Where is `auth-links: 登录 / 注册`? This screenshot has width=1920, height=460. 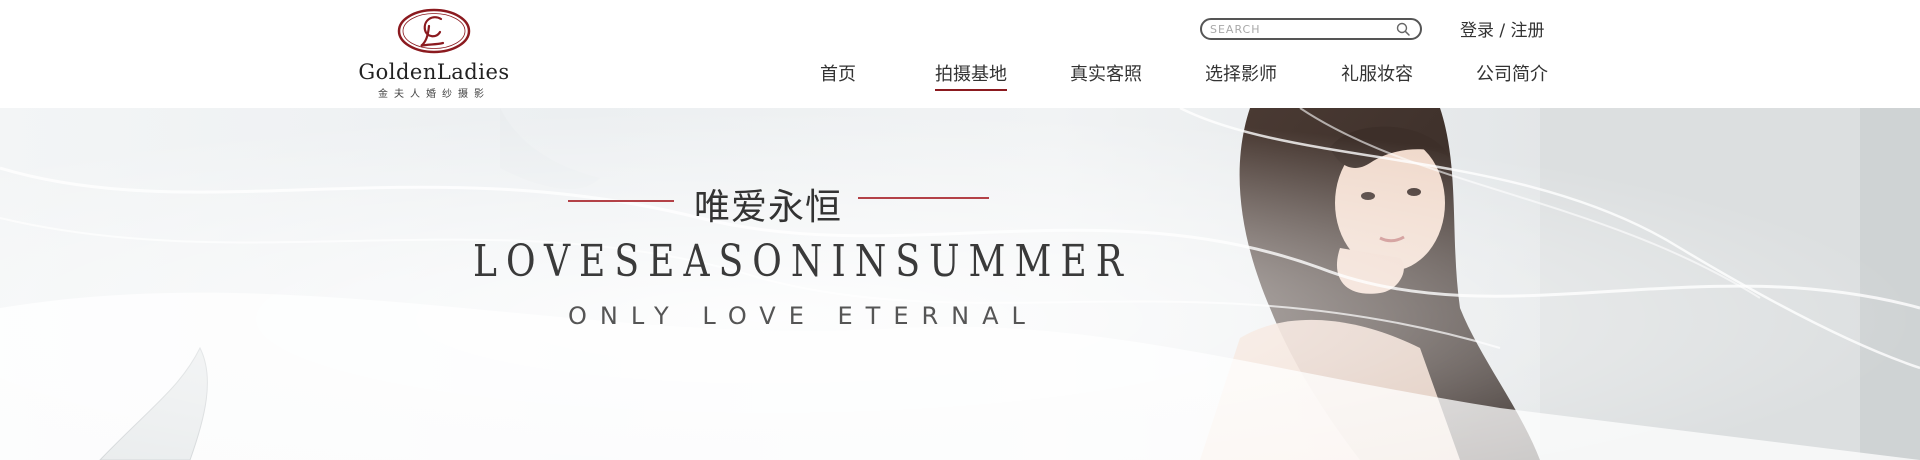
auth-links: 登录 / 注册 is located at coordinates (1502, 28).